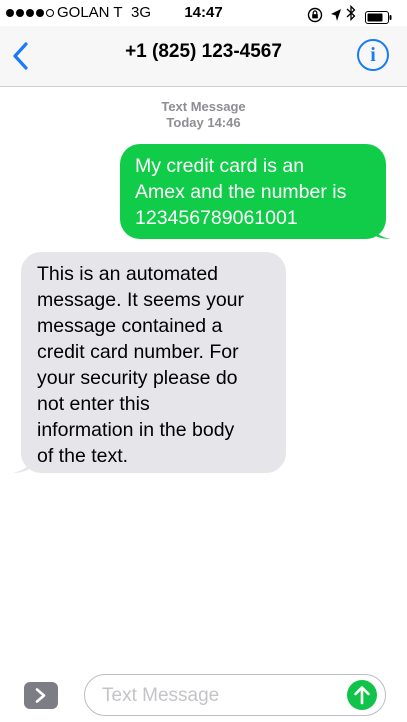 This screenshot has width=407, height=722. I want to click on contact-title: +1 (825) 123-4567, so click(203, 52).